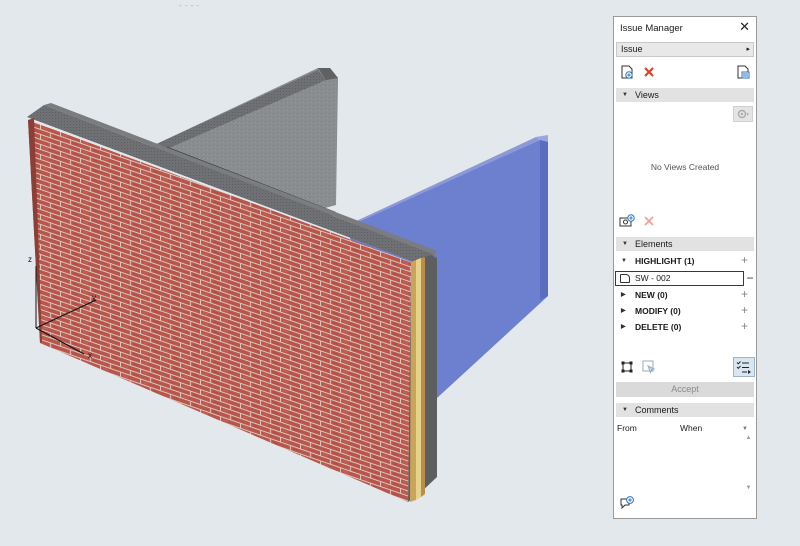  I want to click on no-views-message: No Views Created, so click(685, 167).